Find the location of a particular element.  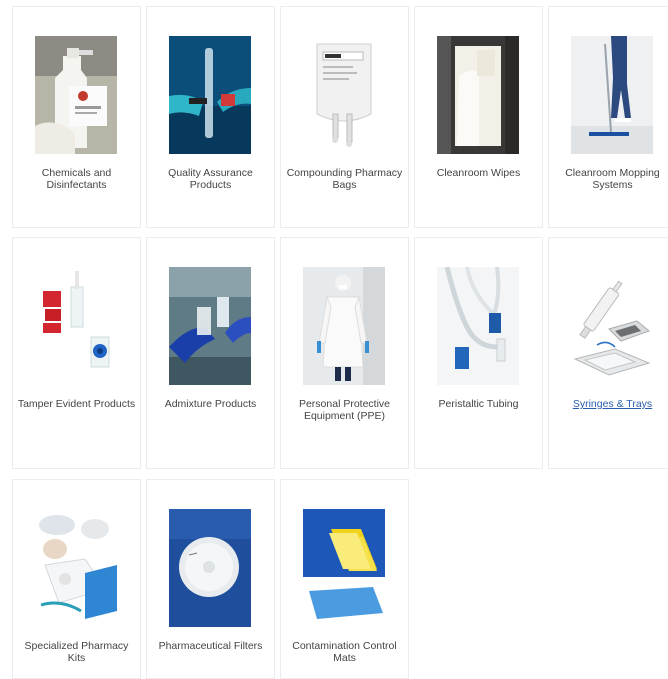

peristaltic-tubing-photo is located at coordinates (478, 326).